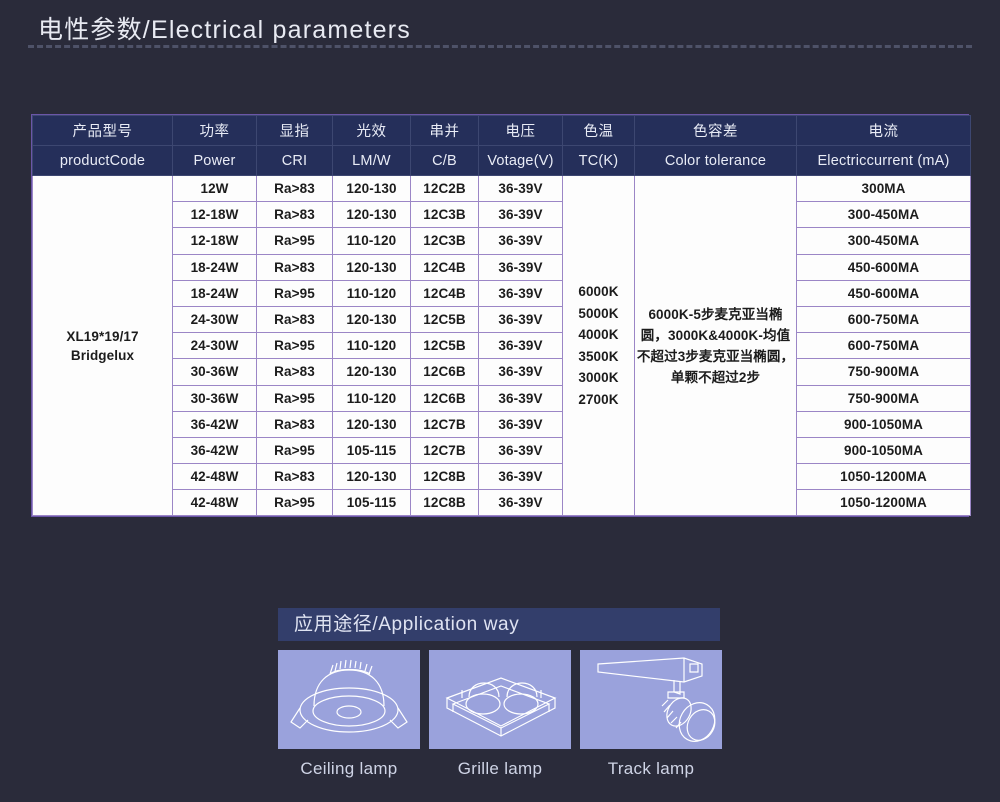  Describe the element at coordinates (349, 699) in the screenshot. I see `ceiling-lamp-icon` at that location.